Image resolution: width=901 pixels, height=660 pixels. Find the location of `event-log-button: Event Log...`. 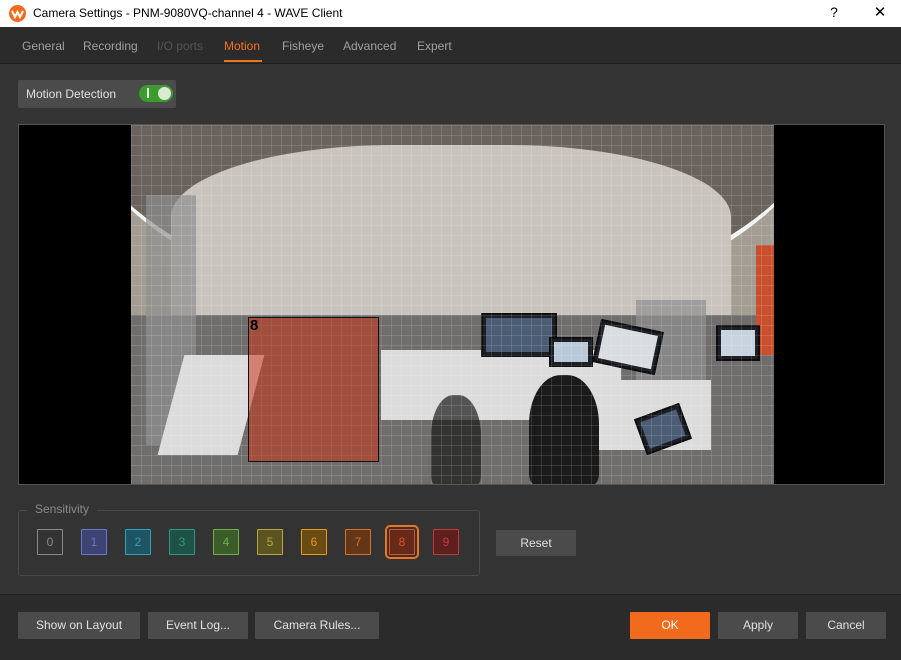

event-log-button: Event Log... is located at coordinates (198, 625).